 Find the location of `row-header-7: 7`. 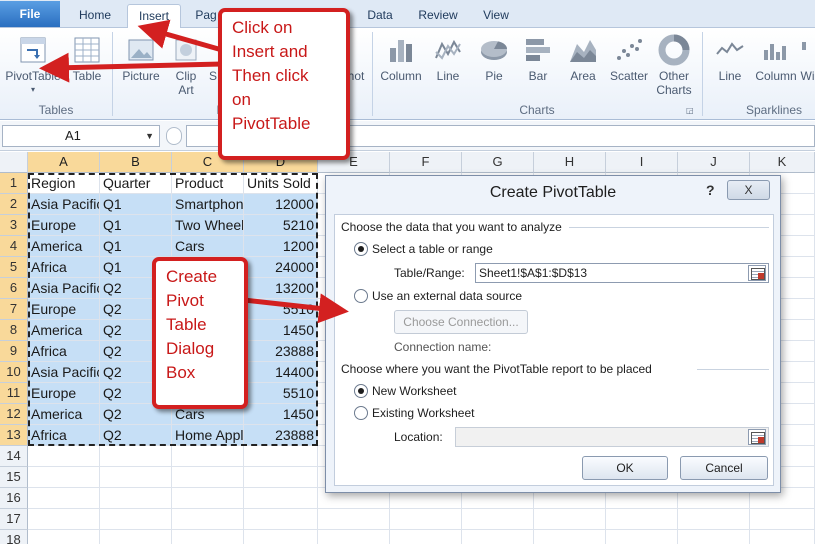

row-header-7: 7 is located at coordinates (14, 309).